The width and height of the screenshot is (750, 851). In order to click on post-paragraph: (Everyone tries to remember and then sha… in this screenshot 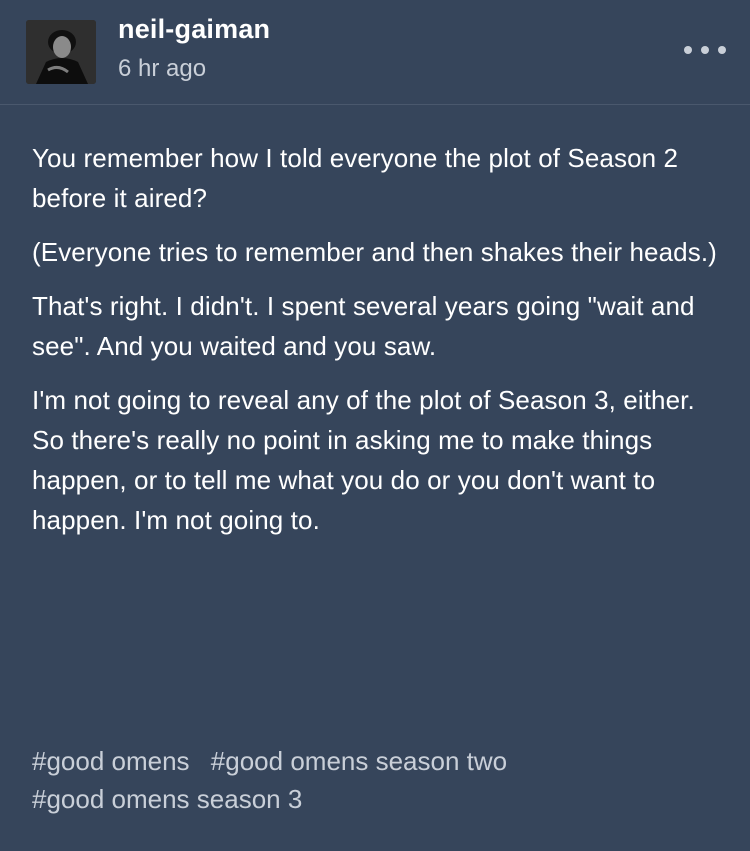, I will do `click(374, 252)`.